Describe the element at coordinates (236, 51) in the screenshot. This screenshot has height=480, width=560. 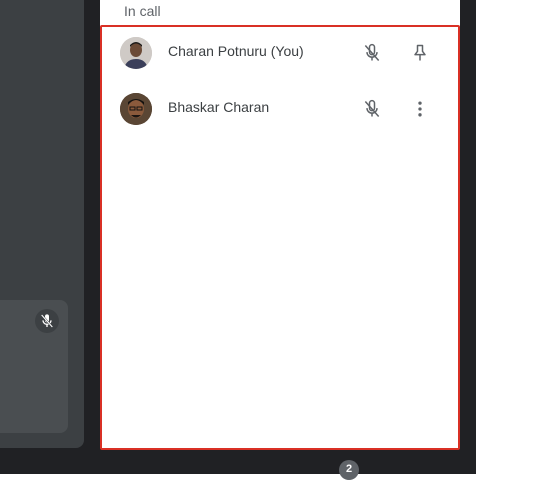
I see `participant-name: Charan Potnuru (You)` at that location.